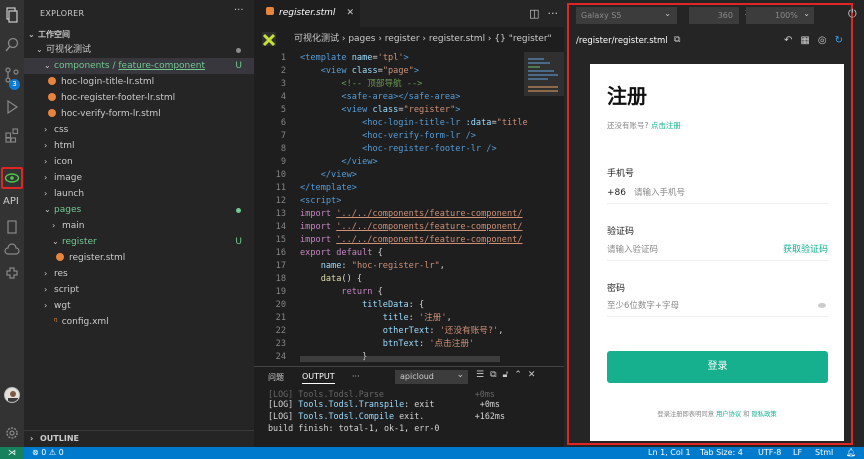  Describe the element at coordinates (389, 305) in the screenshot. I see `code-line: 20 titleData: {` at that location.